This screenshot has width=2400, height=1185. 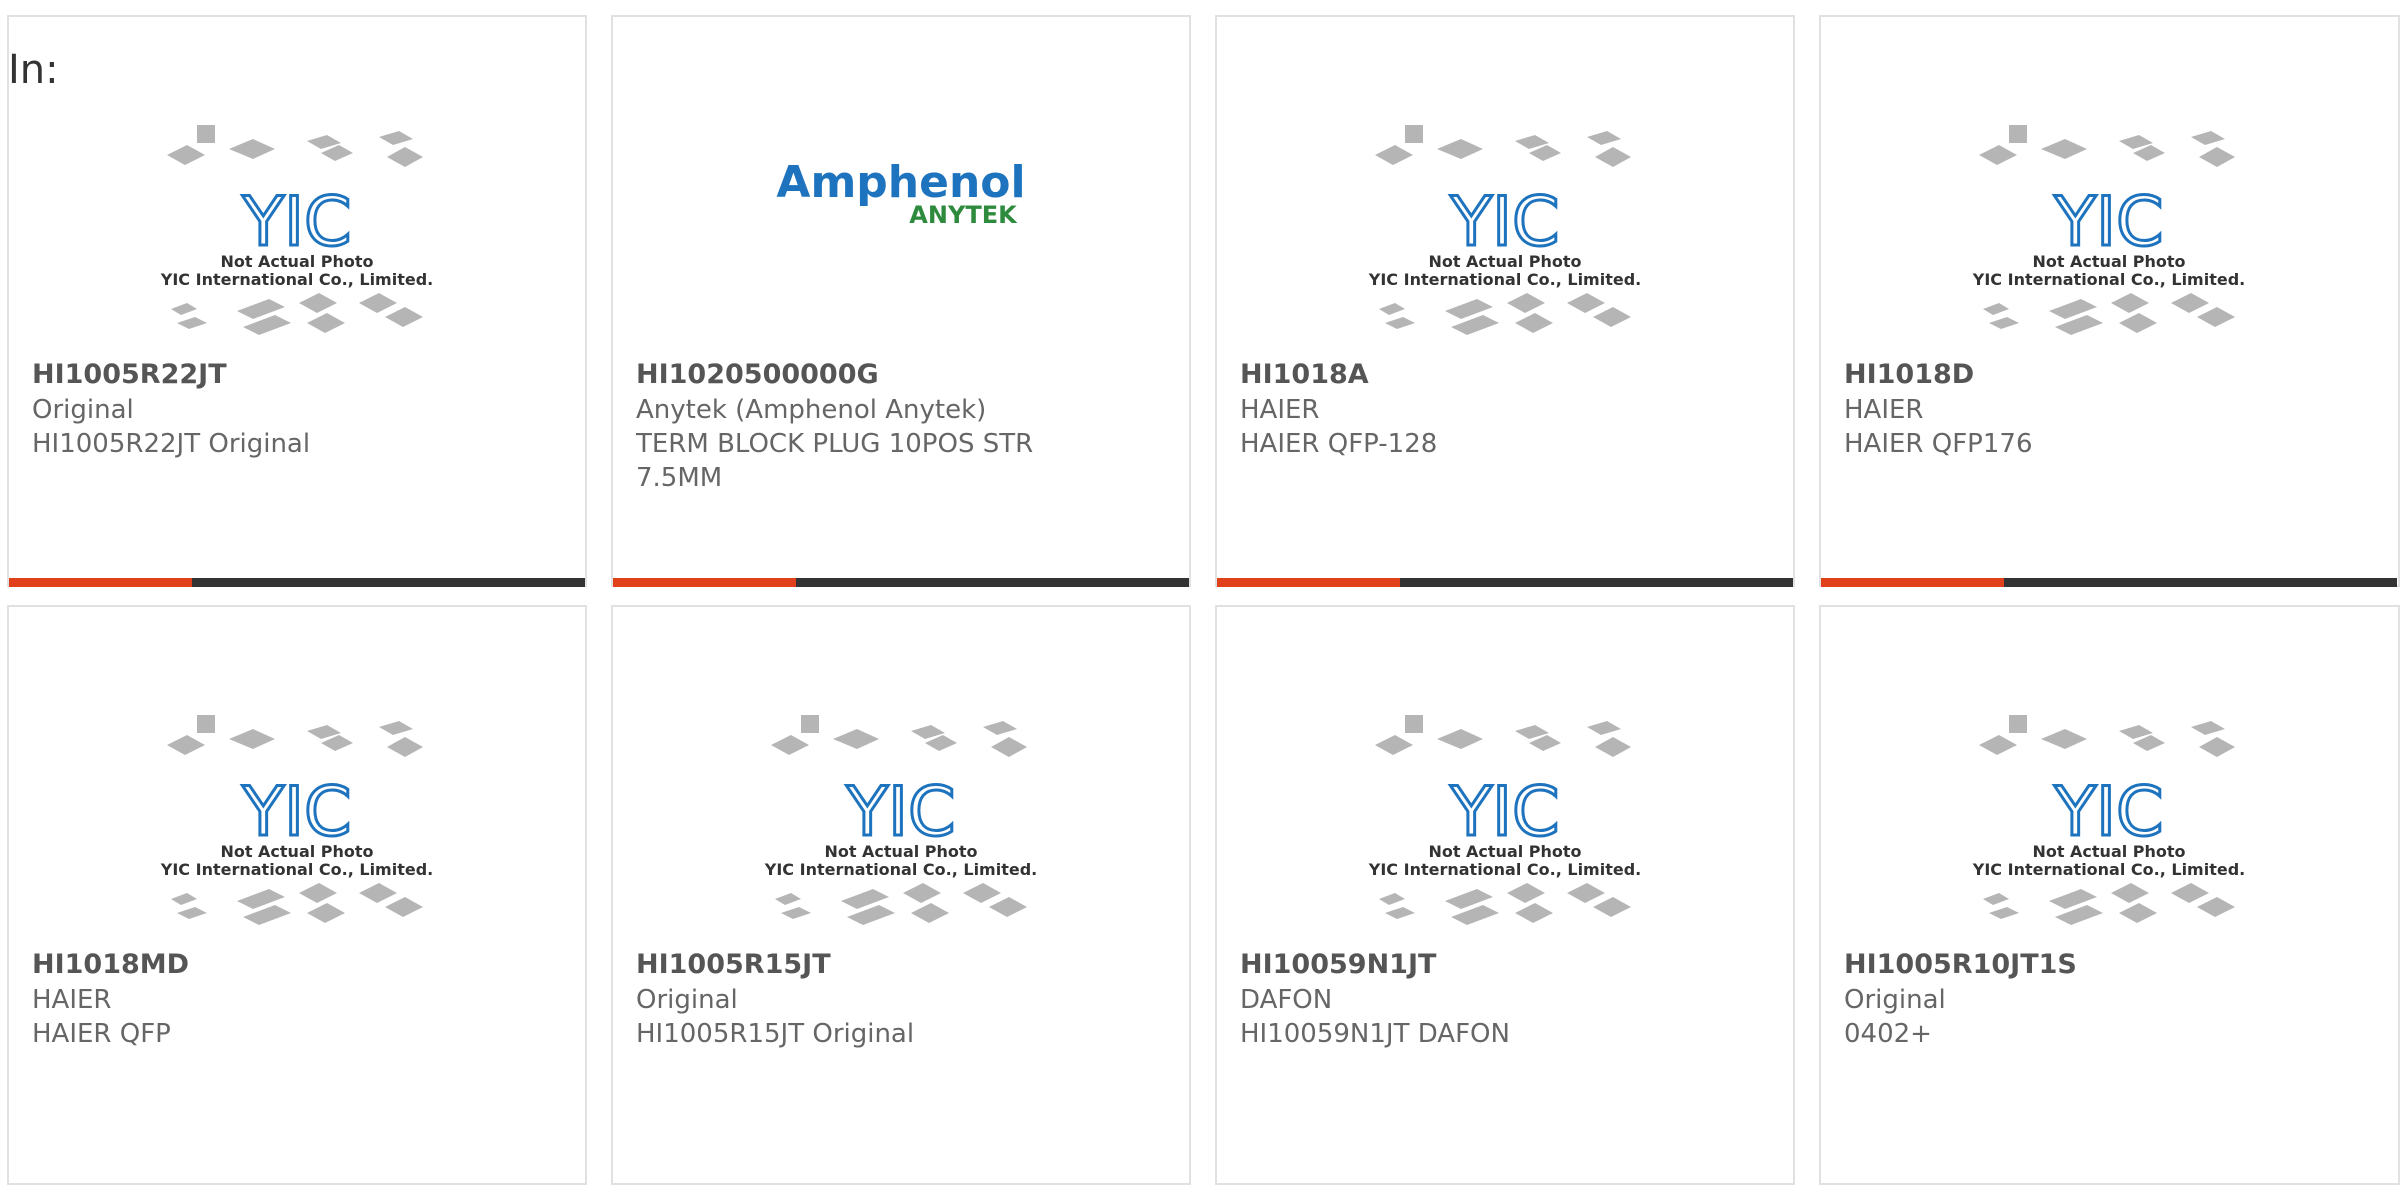 What do you see at coordinates (1304, 375) in the screenshot?
I see `part-number: HI1018A` at bounding box center [1304, 375].